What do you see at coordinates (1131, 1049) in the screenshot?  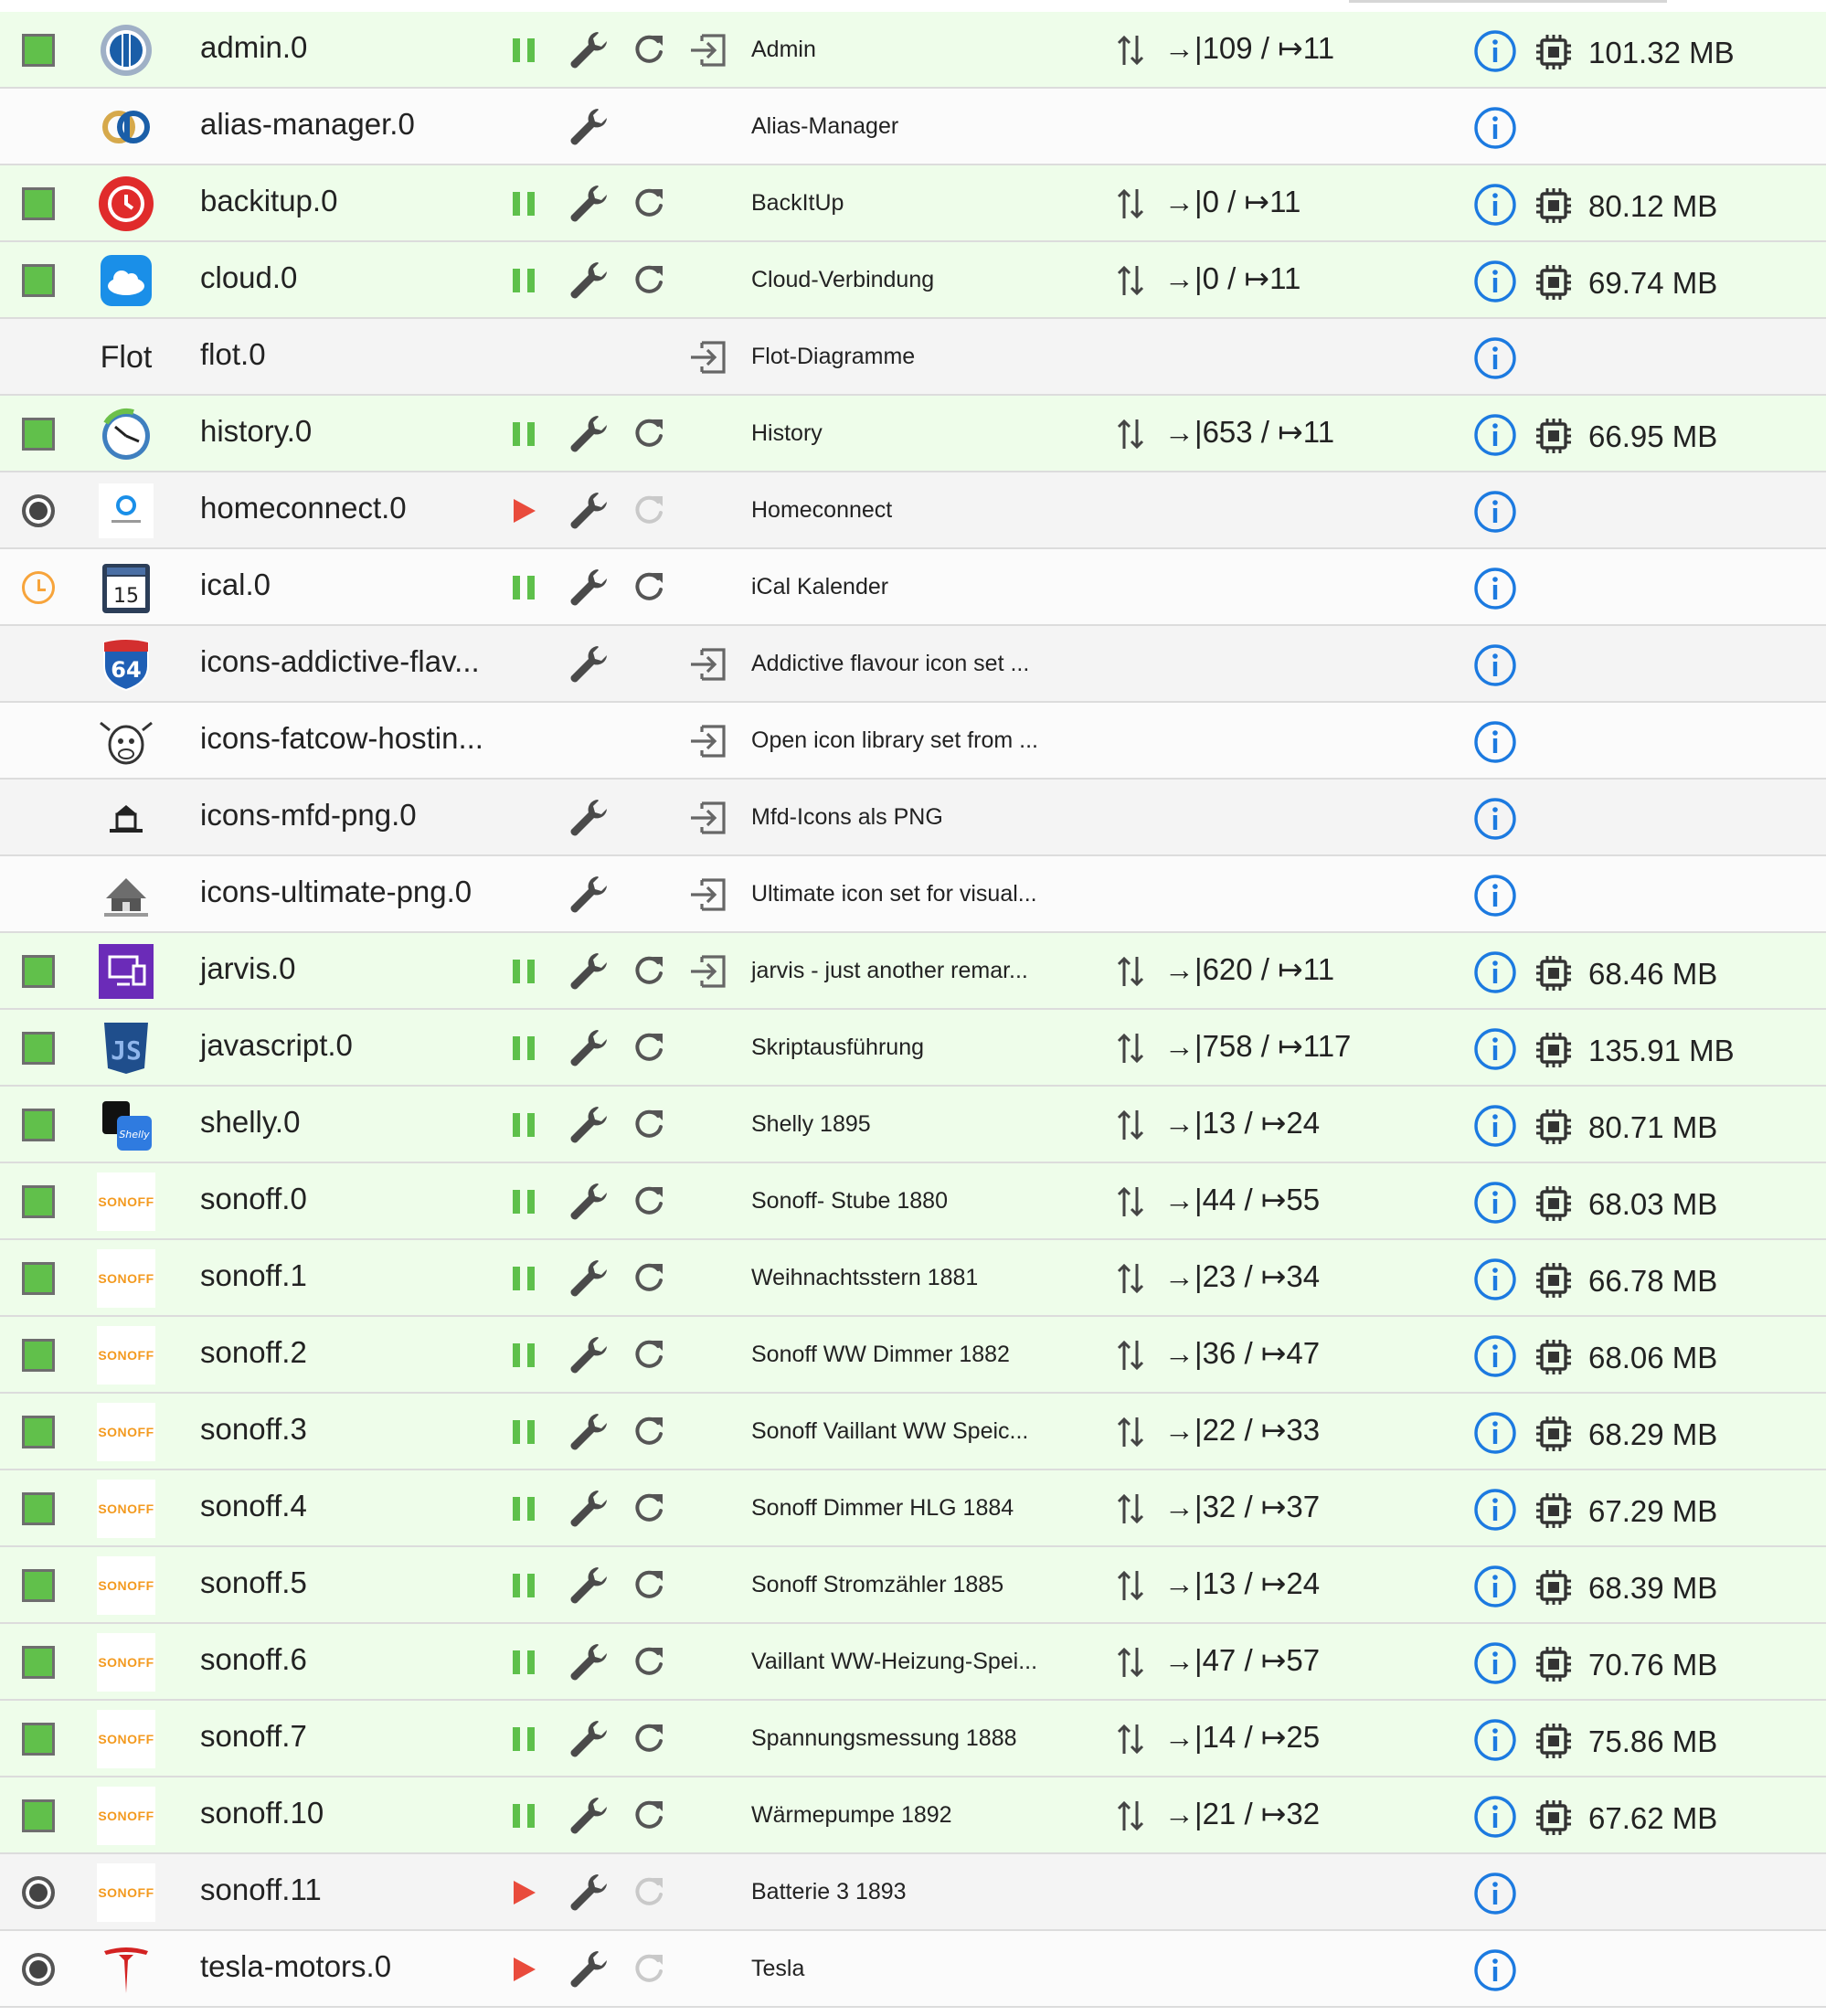 I see `up-down-arrows-icon` at bounding box center [1131, 1049].